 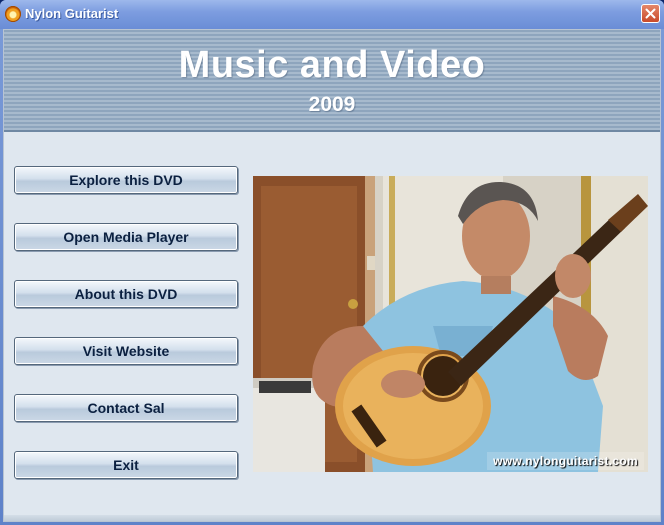 What do you see at coordinates (332, 14) in the screenshot?
I see `title-bar: Nylon Guitarist` at bounding box center [332, 14].